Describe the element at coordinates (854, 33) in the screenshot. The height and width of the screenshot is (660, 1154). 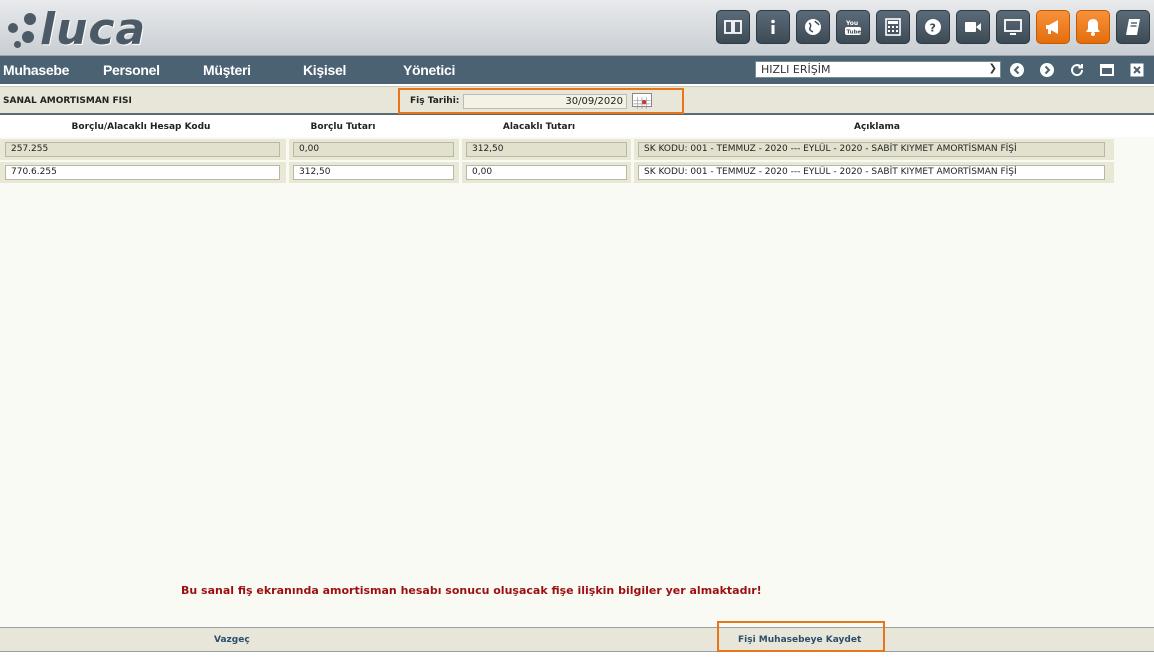
I see `svg-text: Tube` at that location.